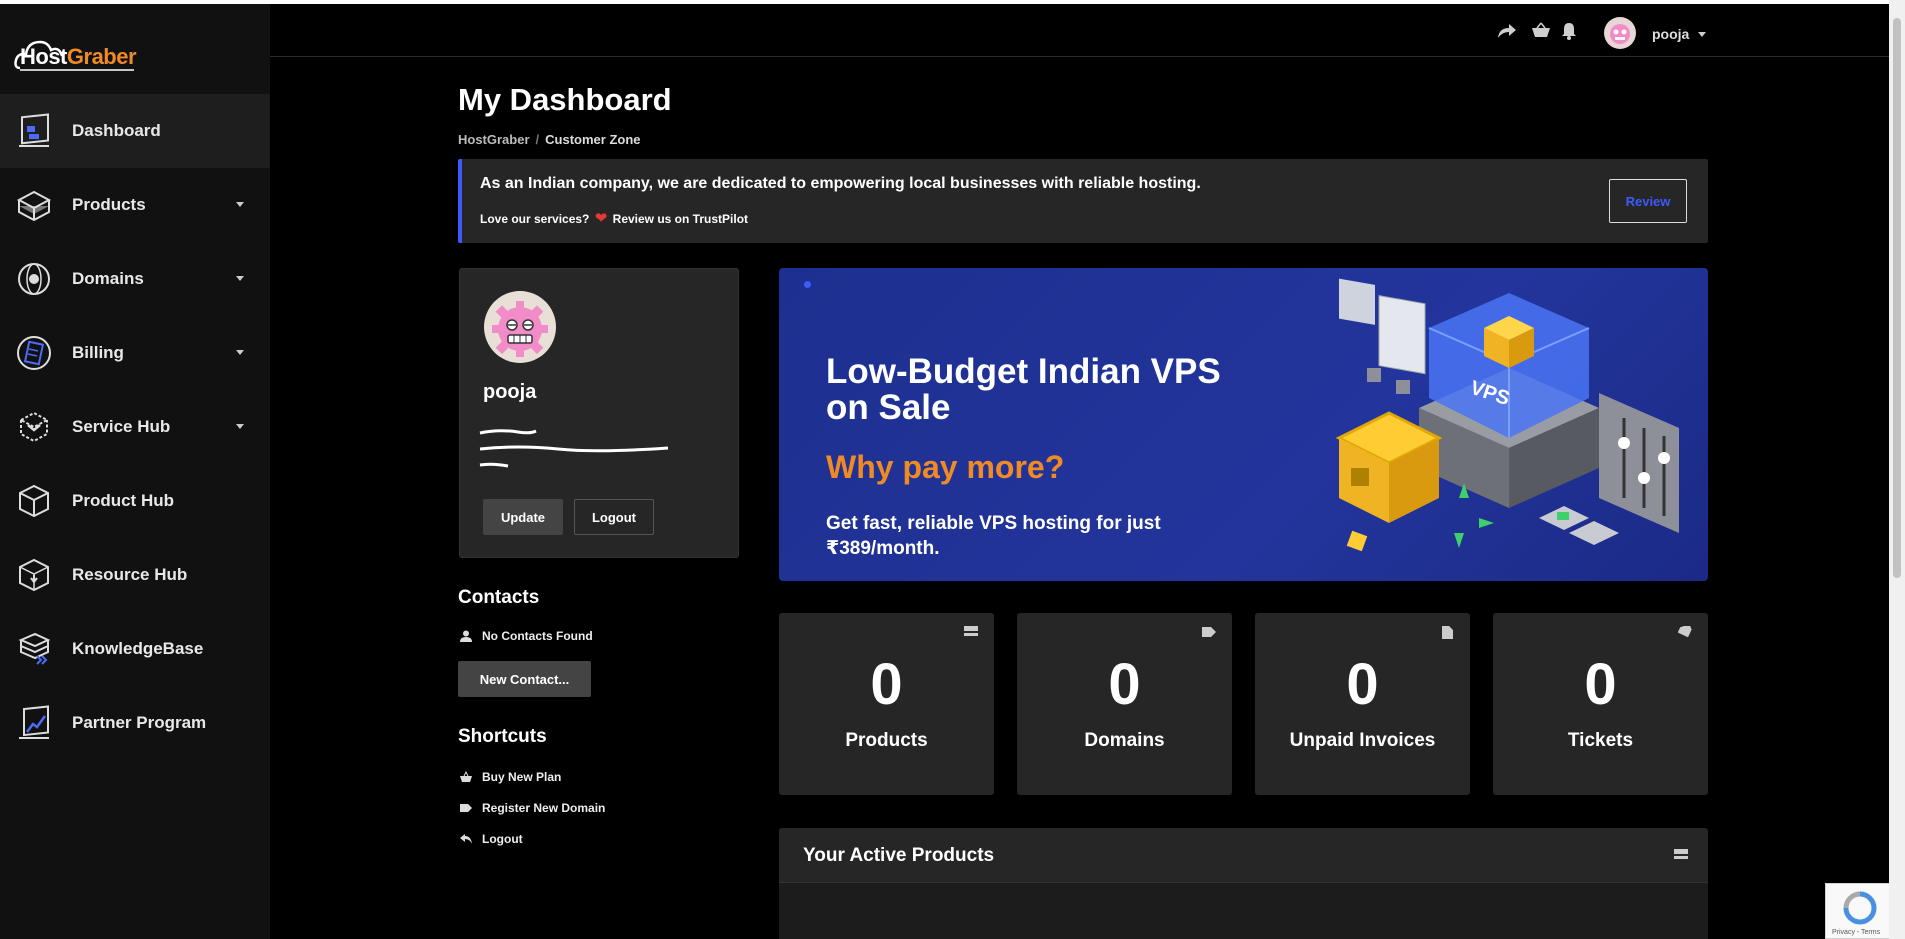 The image size is (1905, 939). What do you see at coordinates (34, 723) in the screenshot?
I see `growth-chart-icon` at bounding box center [34, 723].